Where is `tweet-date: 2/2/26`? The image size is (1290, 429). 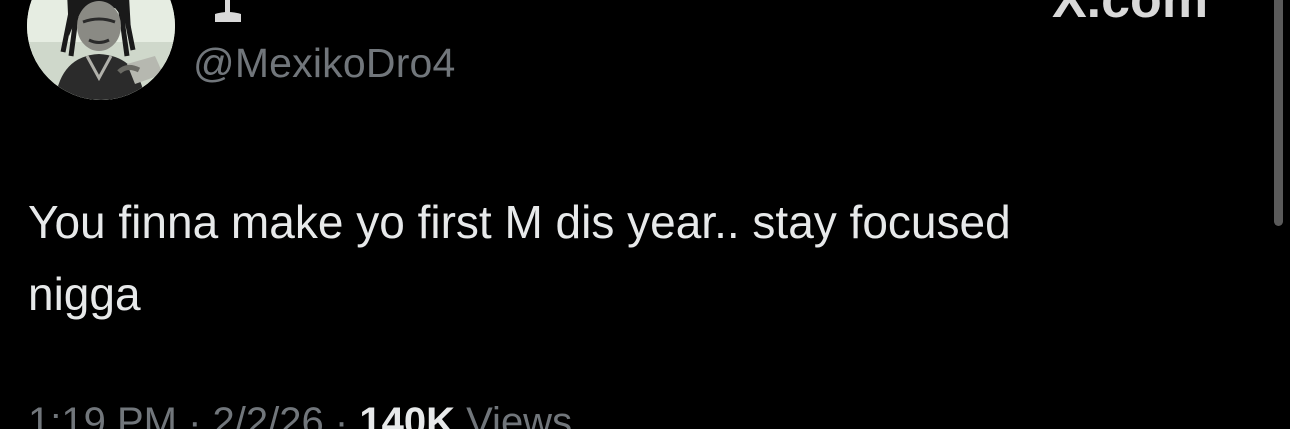
tweet-date: 2/2/26 is located at coordinates (268, 414).